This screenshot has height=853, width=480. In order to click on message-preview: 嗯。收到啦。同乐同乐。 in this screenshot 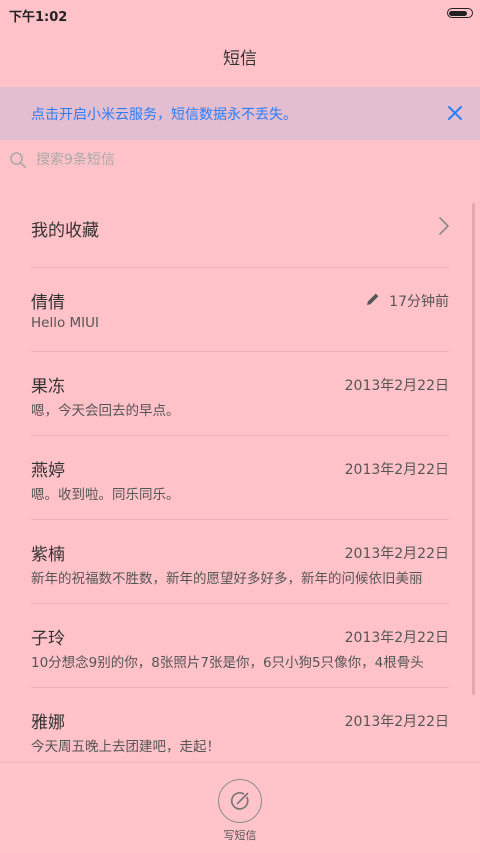, I will do `click(105, 495)`.